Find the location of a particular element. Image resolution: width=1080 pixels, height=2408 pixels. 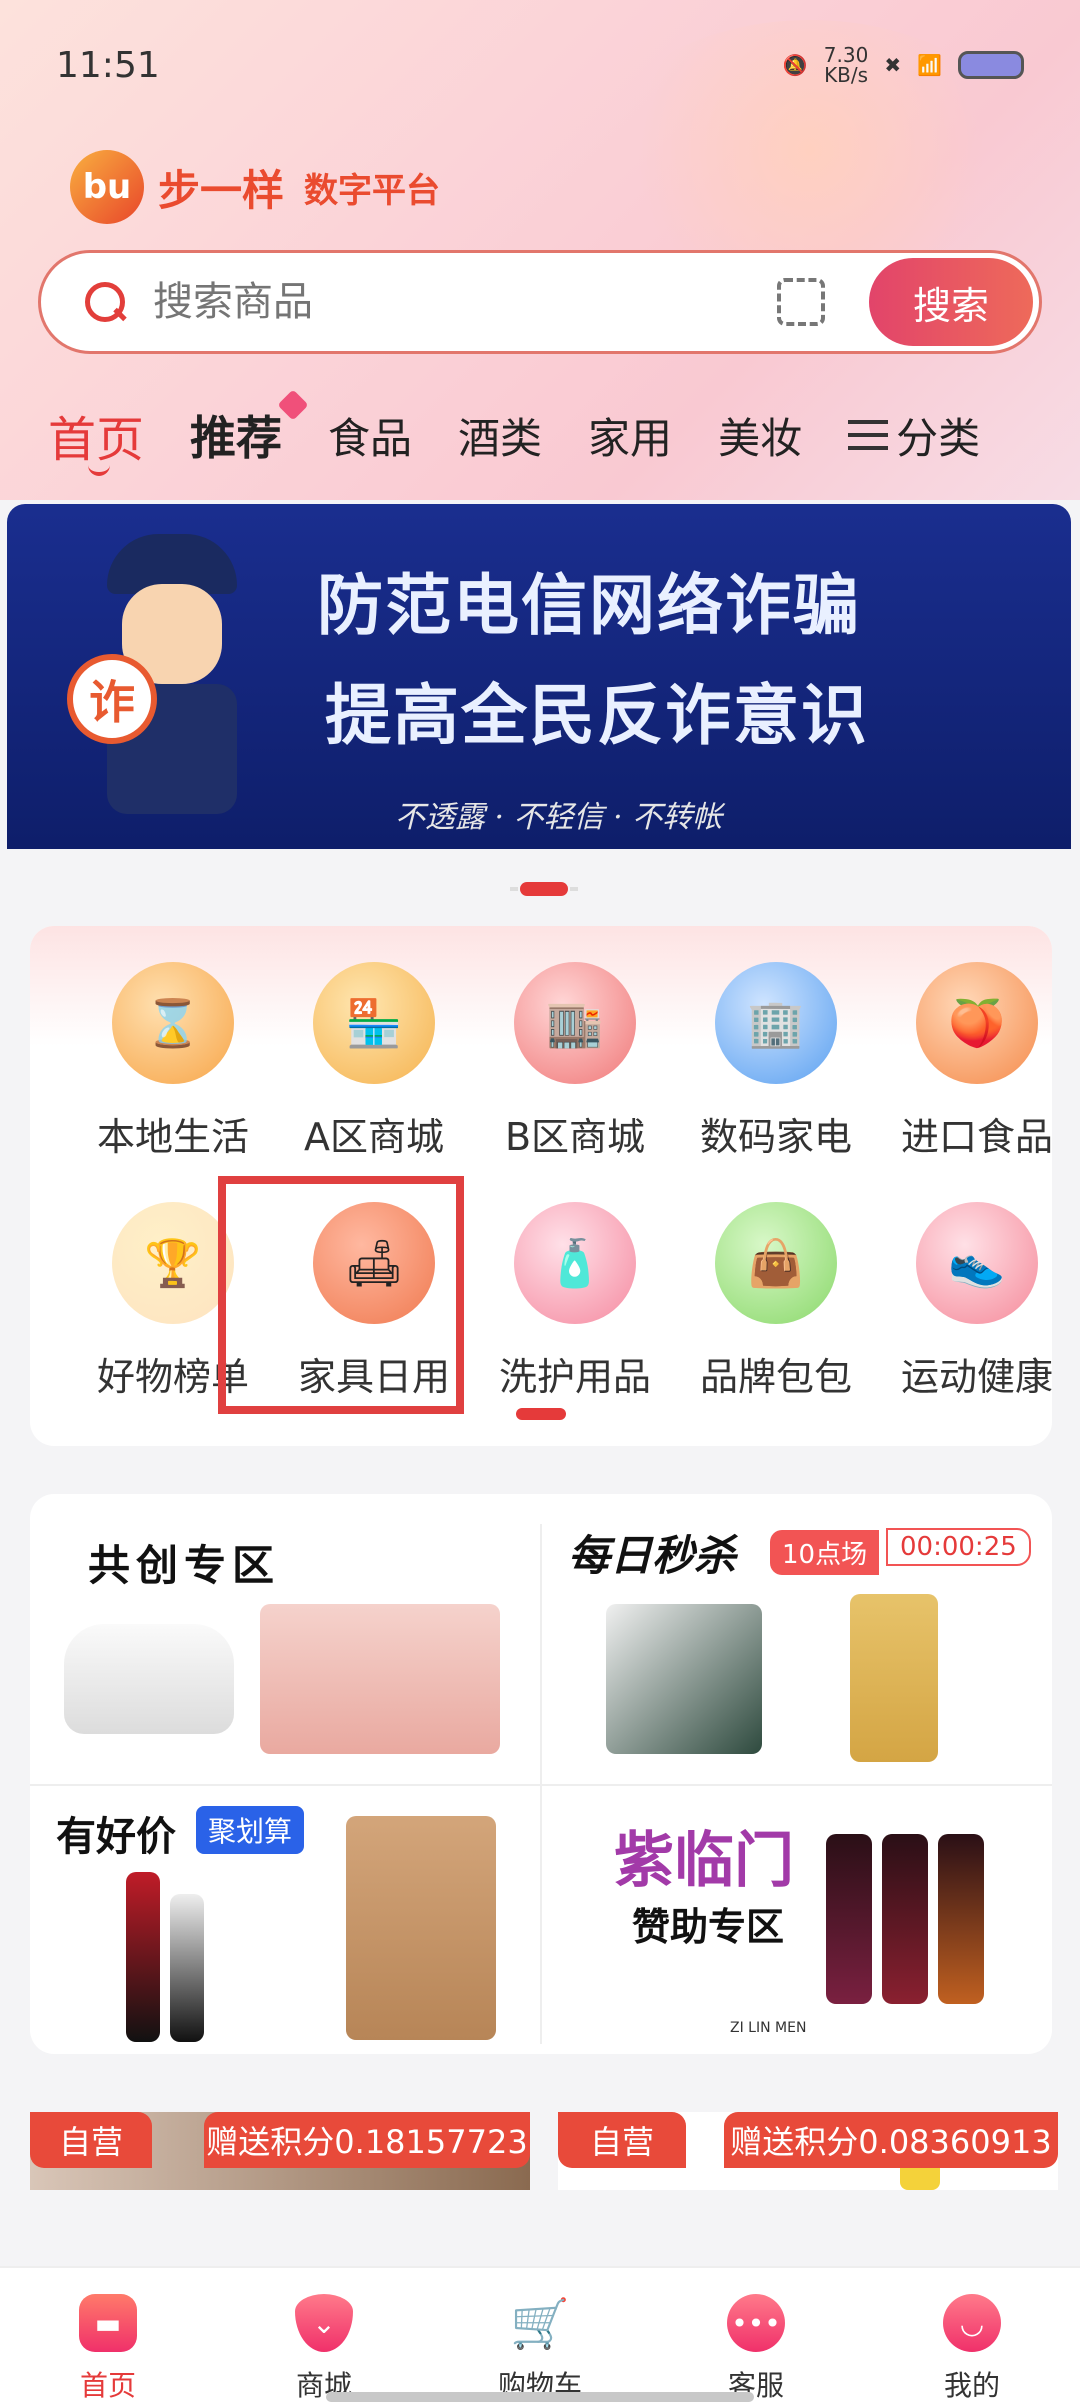

banner-line-1: 防范电信网络诈骗 is located at coordinates (589, 605).